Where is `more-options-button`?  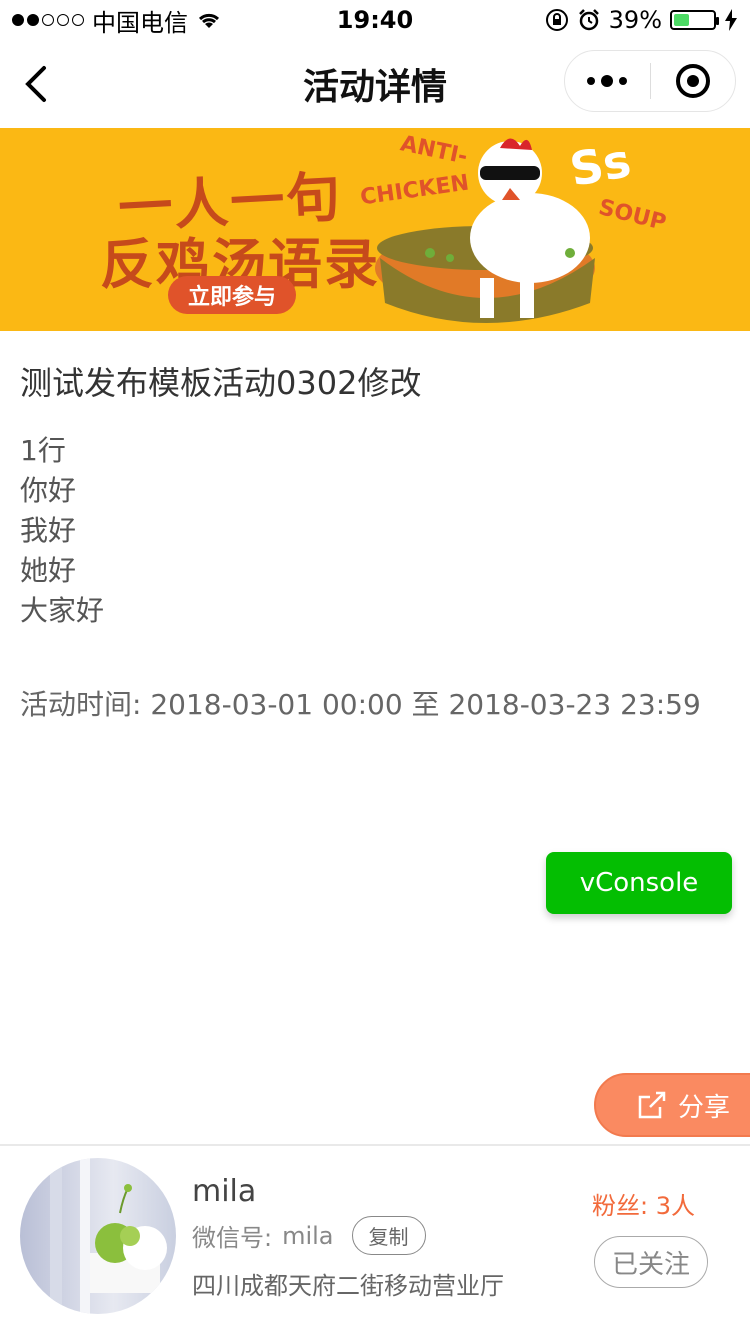
more-options-button is located at coordinates (607, 81).